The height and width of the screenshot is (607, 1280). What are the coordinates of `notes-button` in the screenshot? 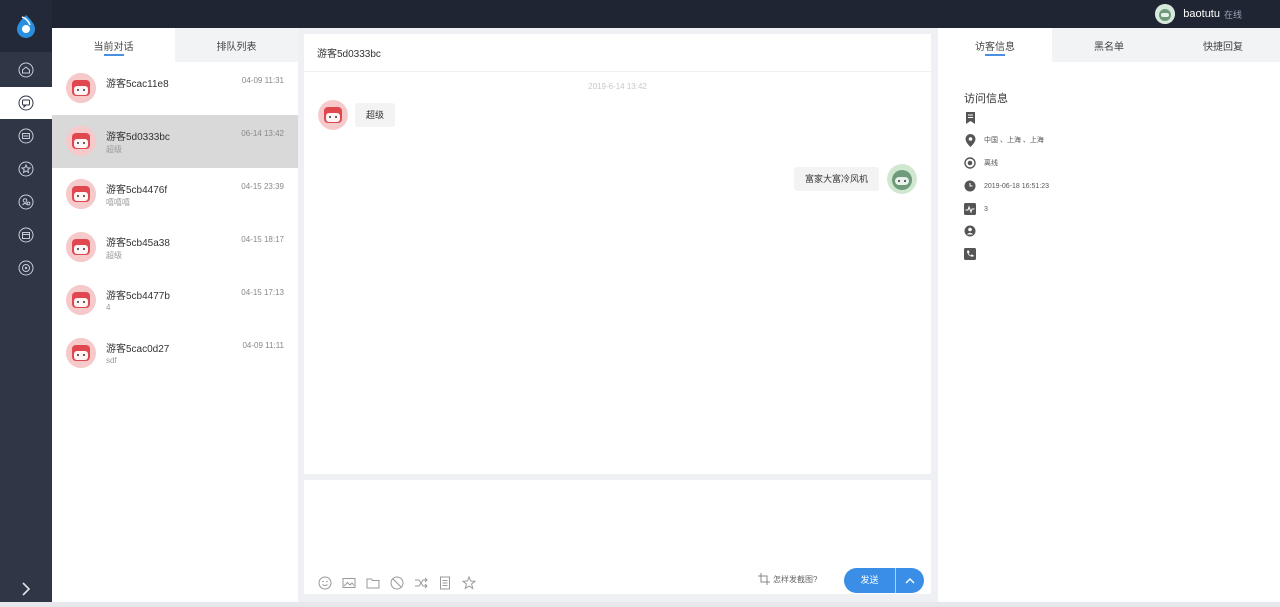 It's located at (445, 583).